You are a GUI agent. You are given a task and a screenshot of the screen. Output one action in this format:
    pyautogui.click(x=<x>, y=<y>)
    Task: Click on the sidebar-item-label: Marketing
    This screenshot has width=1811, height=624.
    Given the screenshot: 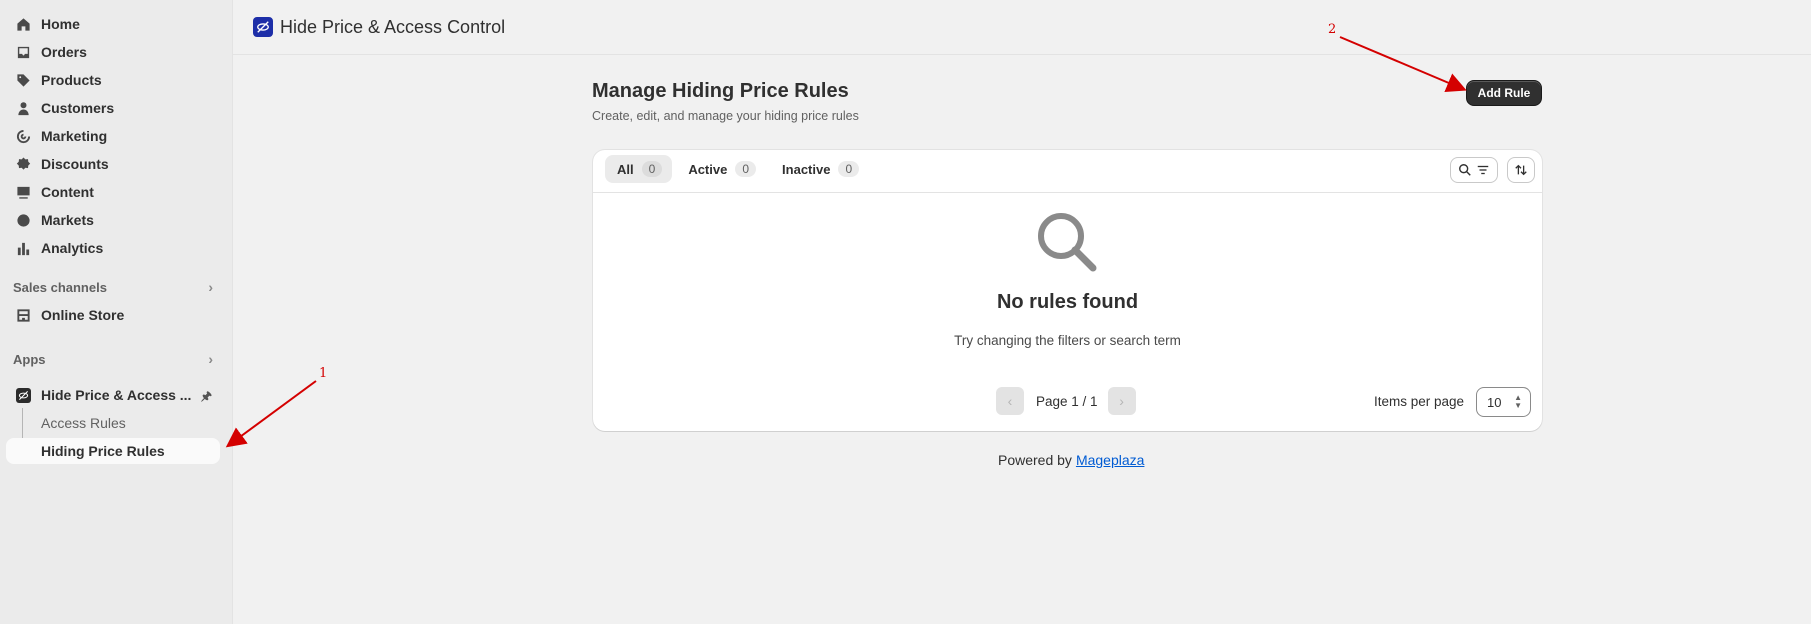 What is the action you would take?
    pyautogui.click(x=74, y=136)
    